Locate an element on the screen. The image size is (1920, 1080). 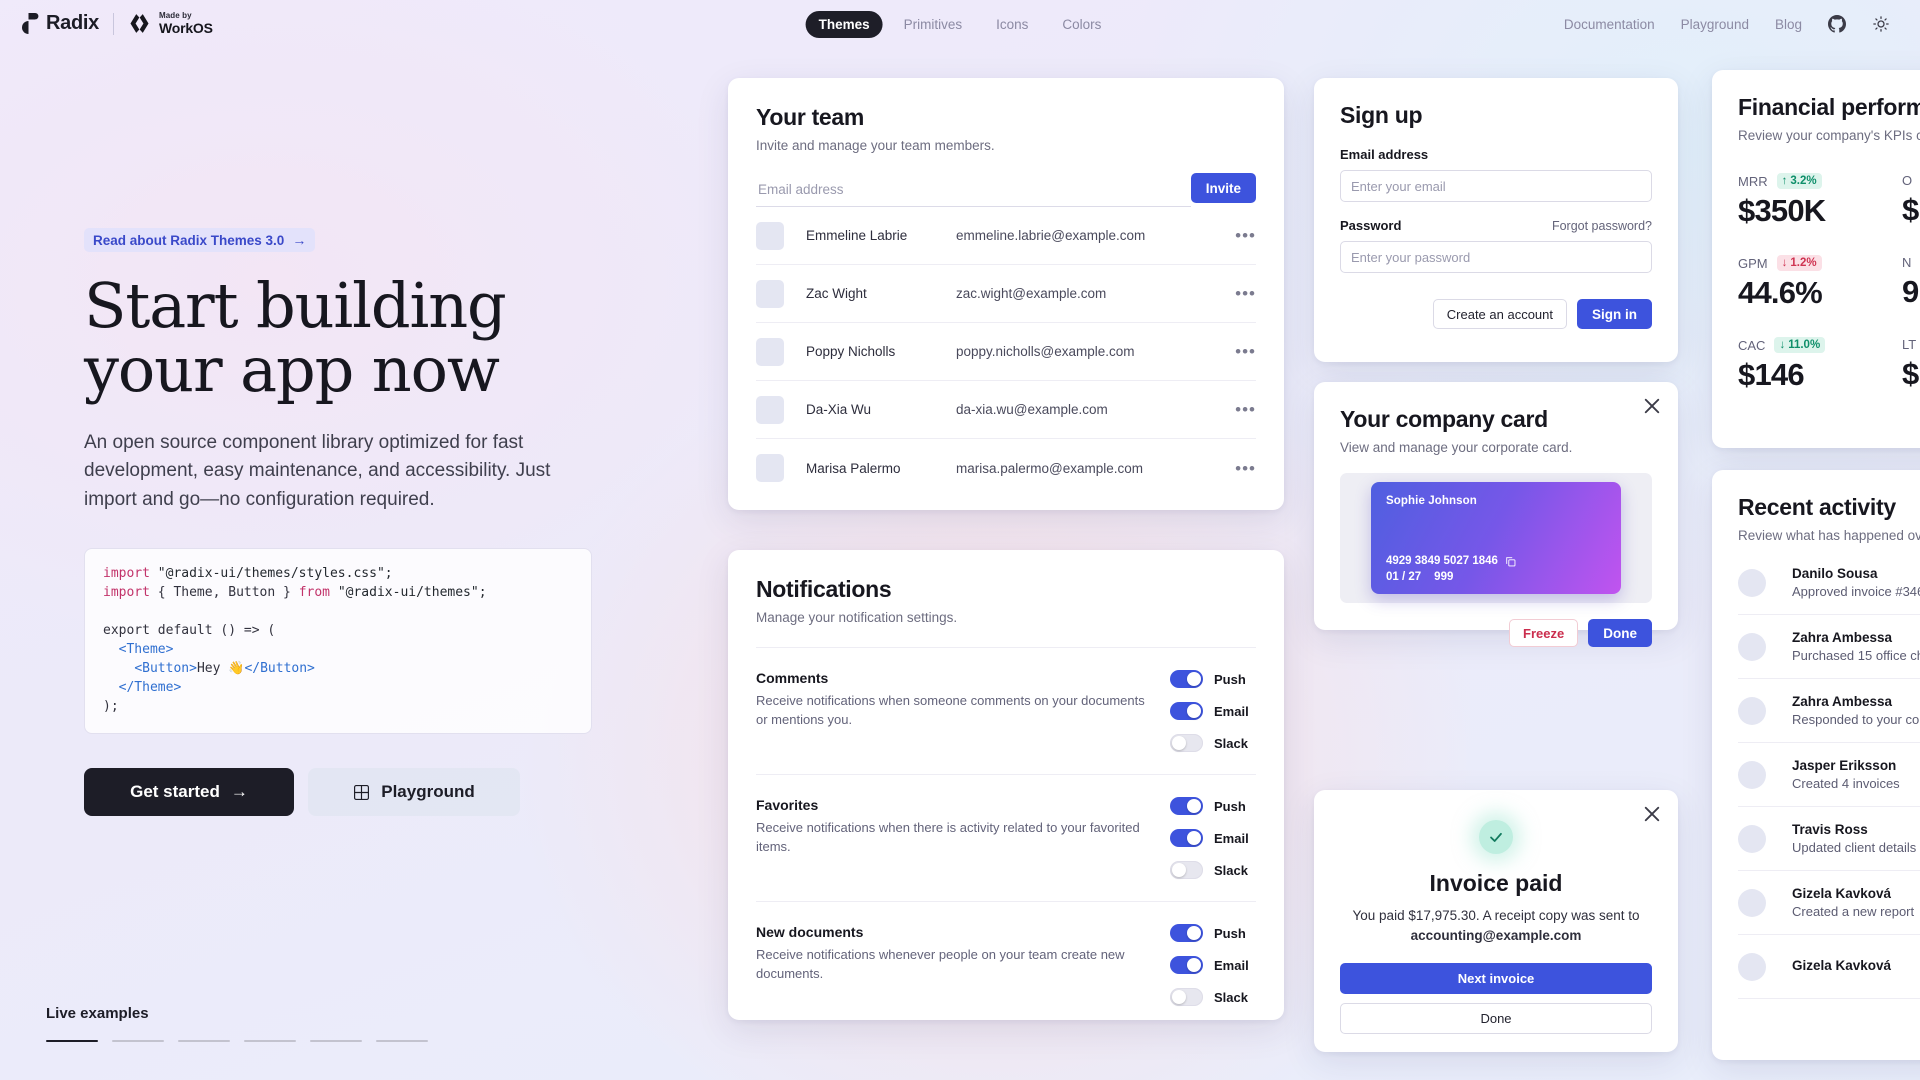
nav-tab-primitives: Primitives is located at coordinates (933, 24).